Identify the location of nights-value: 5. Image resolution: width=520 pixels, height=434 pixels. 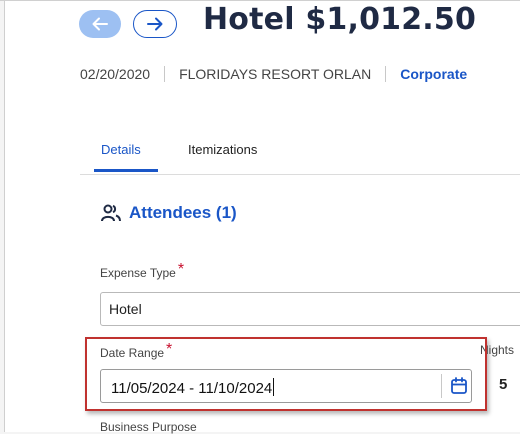
(503, 384).